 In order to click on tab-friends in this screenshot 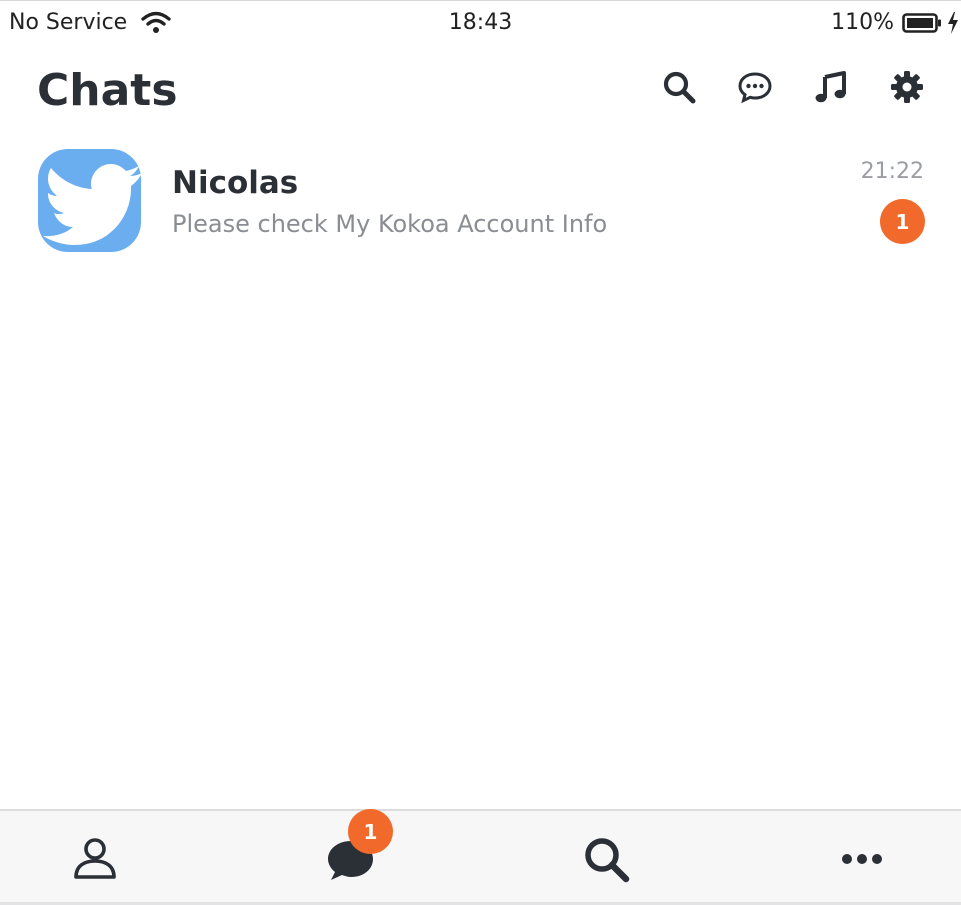, I will do `click(95, 858)`.